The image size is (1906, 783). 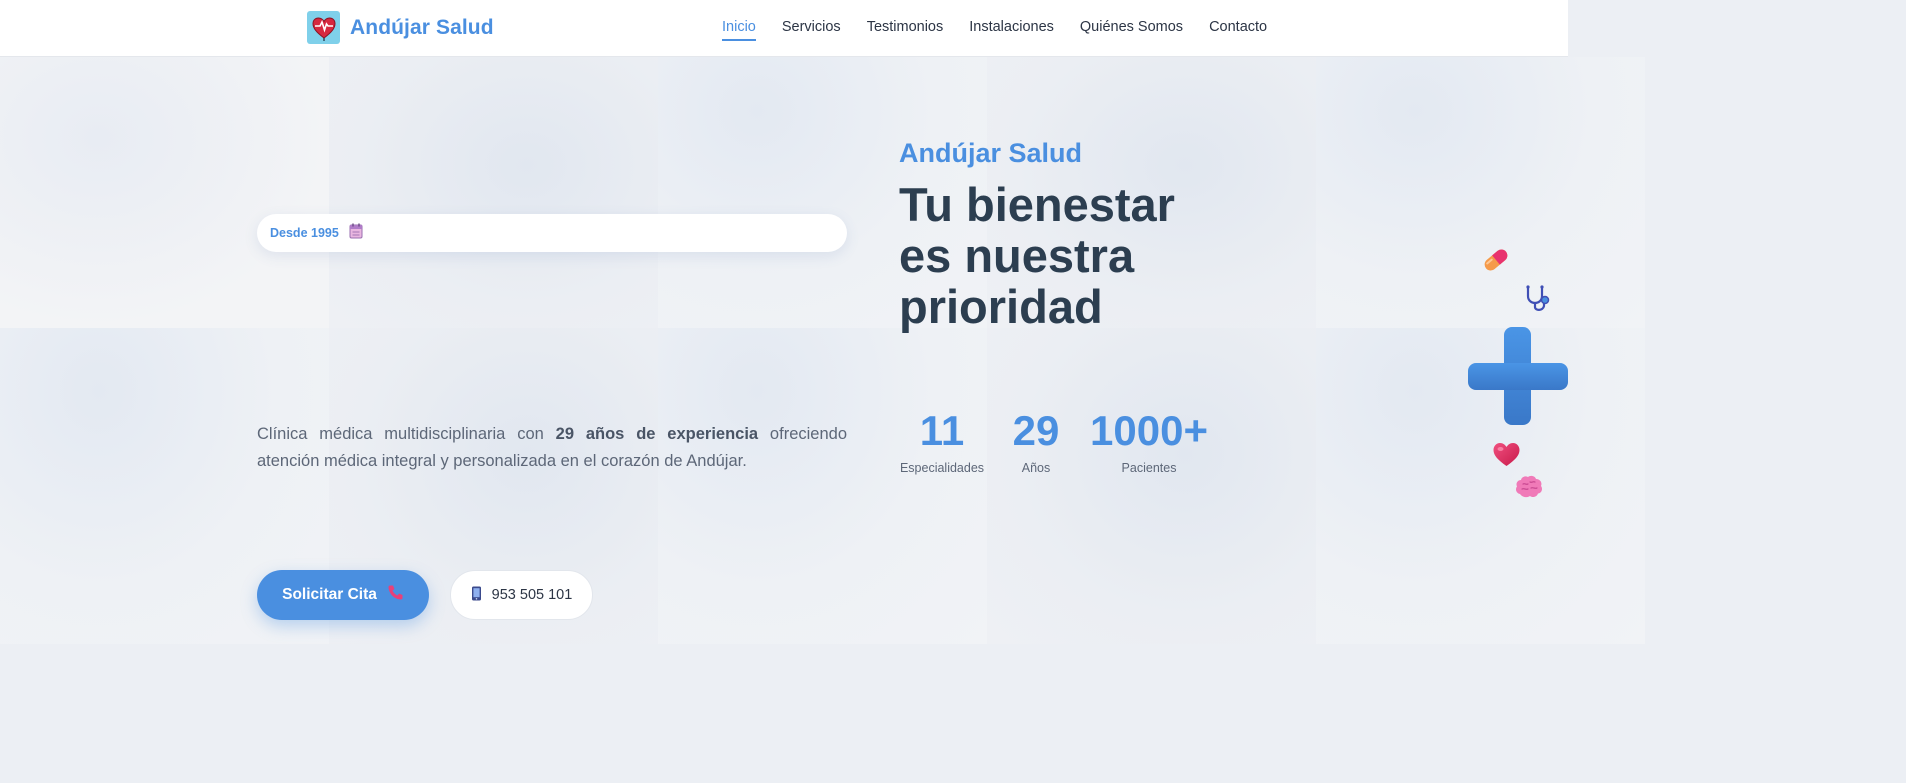 I want to click on mobile-phone-icon, so click(x=476, y=595).